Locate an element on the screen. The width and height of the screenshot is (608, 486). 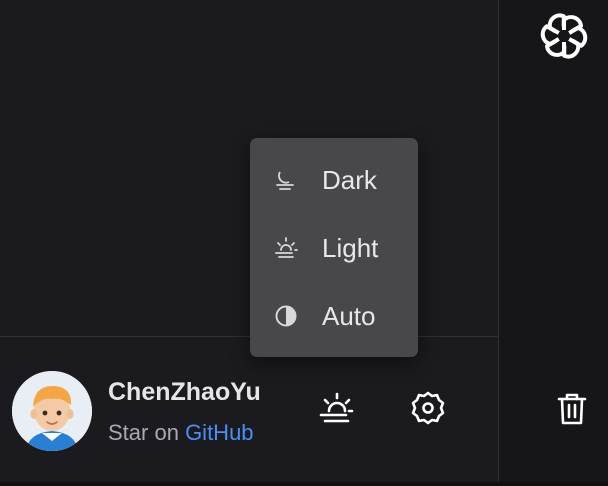
pane-divider is located at coordinates (498, 241).